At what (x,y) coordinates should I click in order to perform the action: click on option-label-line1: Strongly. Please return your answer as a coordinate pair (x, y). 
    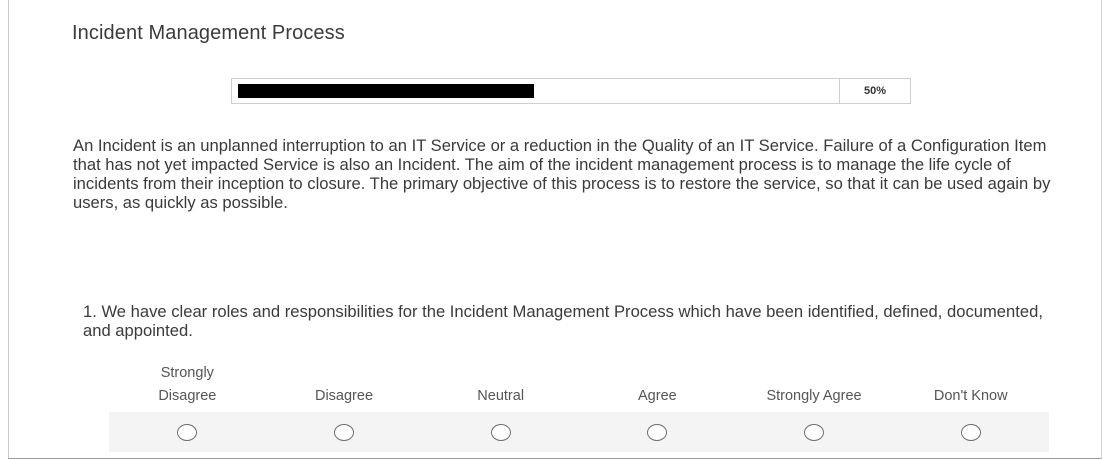
    Looking at the image, I should click on (187, 373).